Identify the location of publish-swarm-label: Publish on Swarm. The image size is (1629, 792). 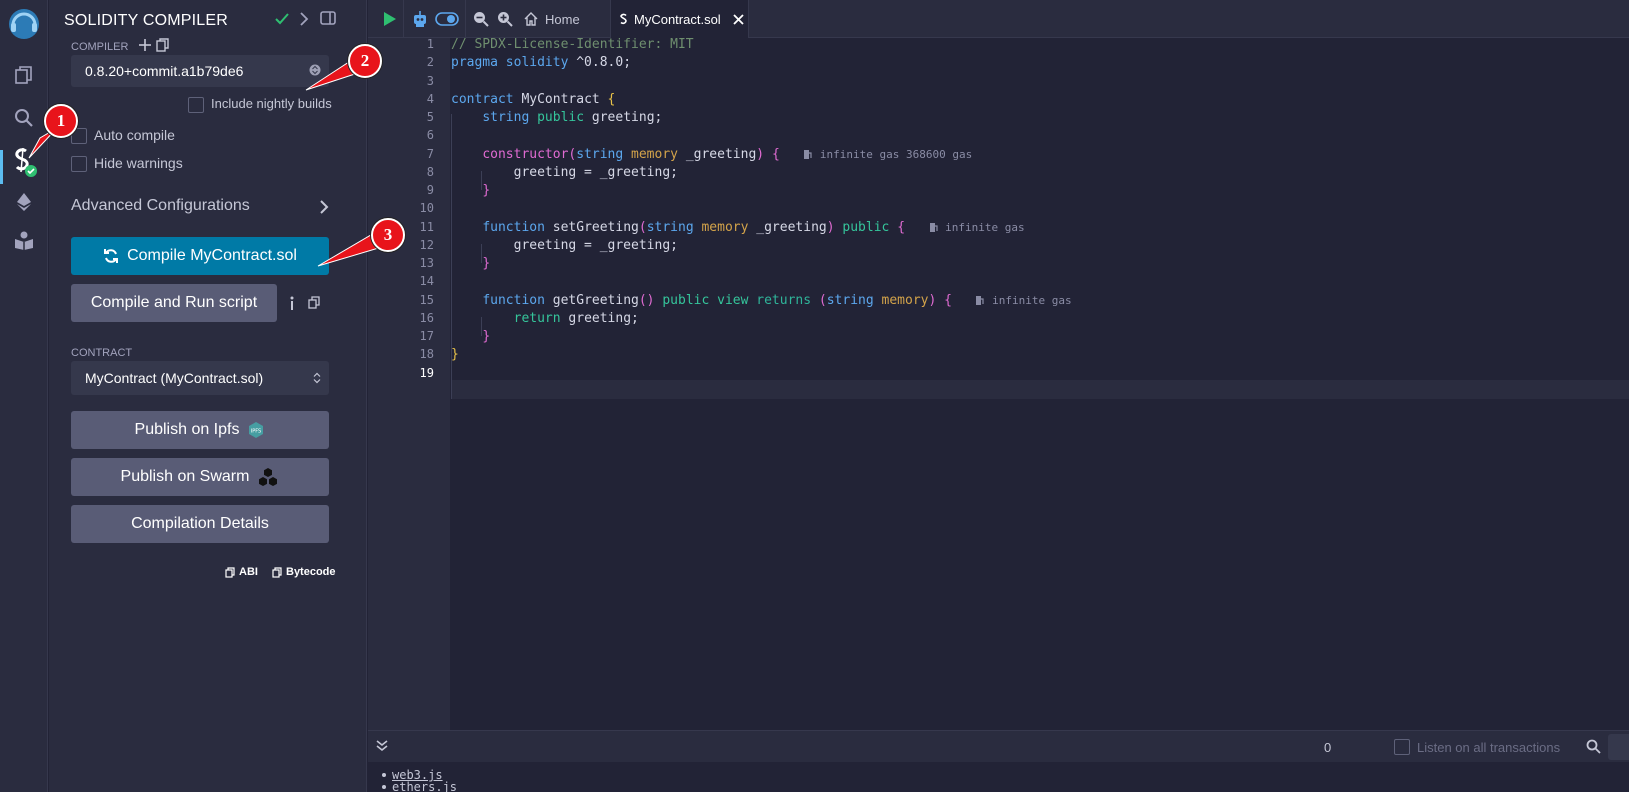
(185, 476).